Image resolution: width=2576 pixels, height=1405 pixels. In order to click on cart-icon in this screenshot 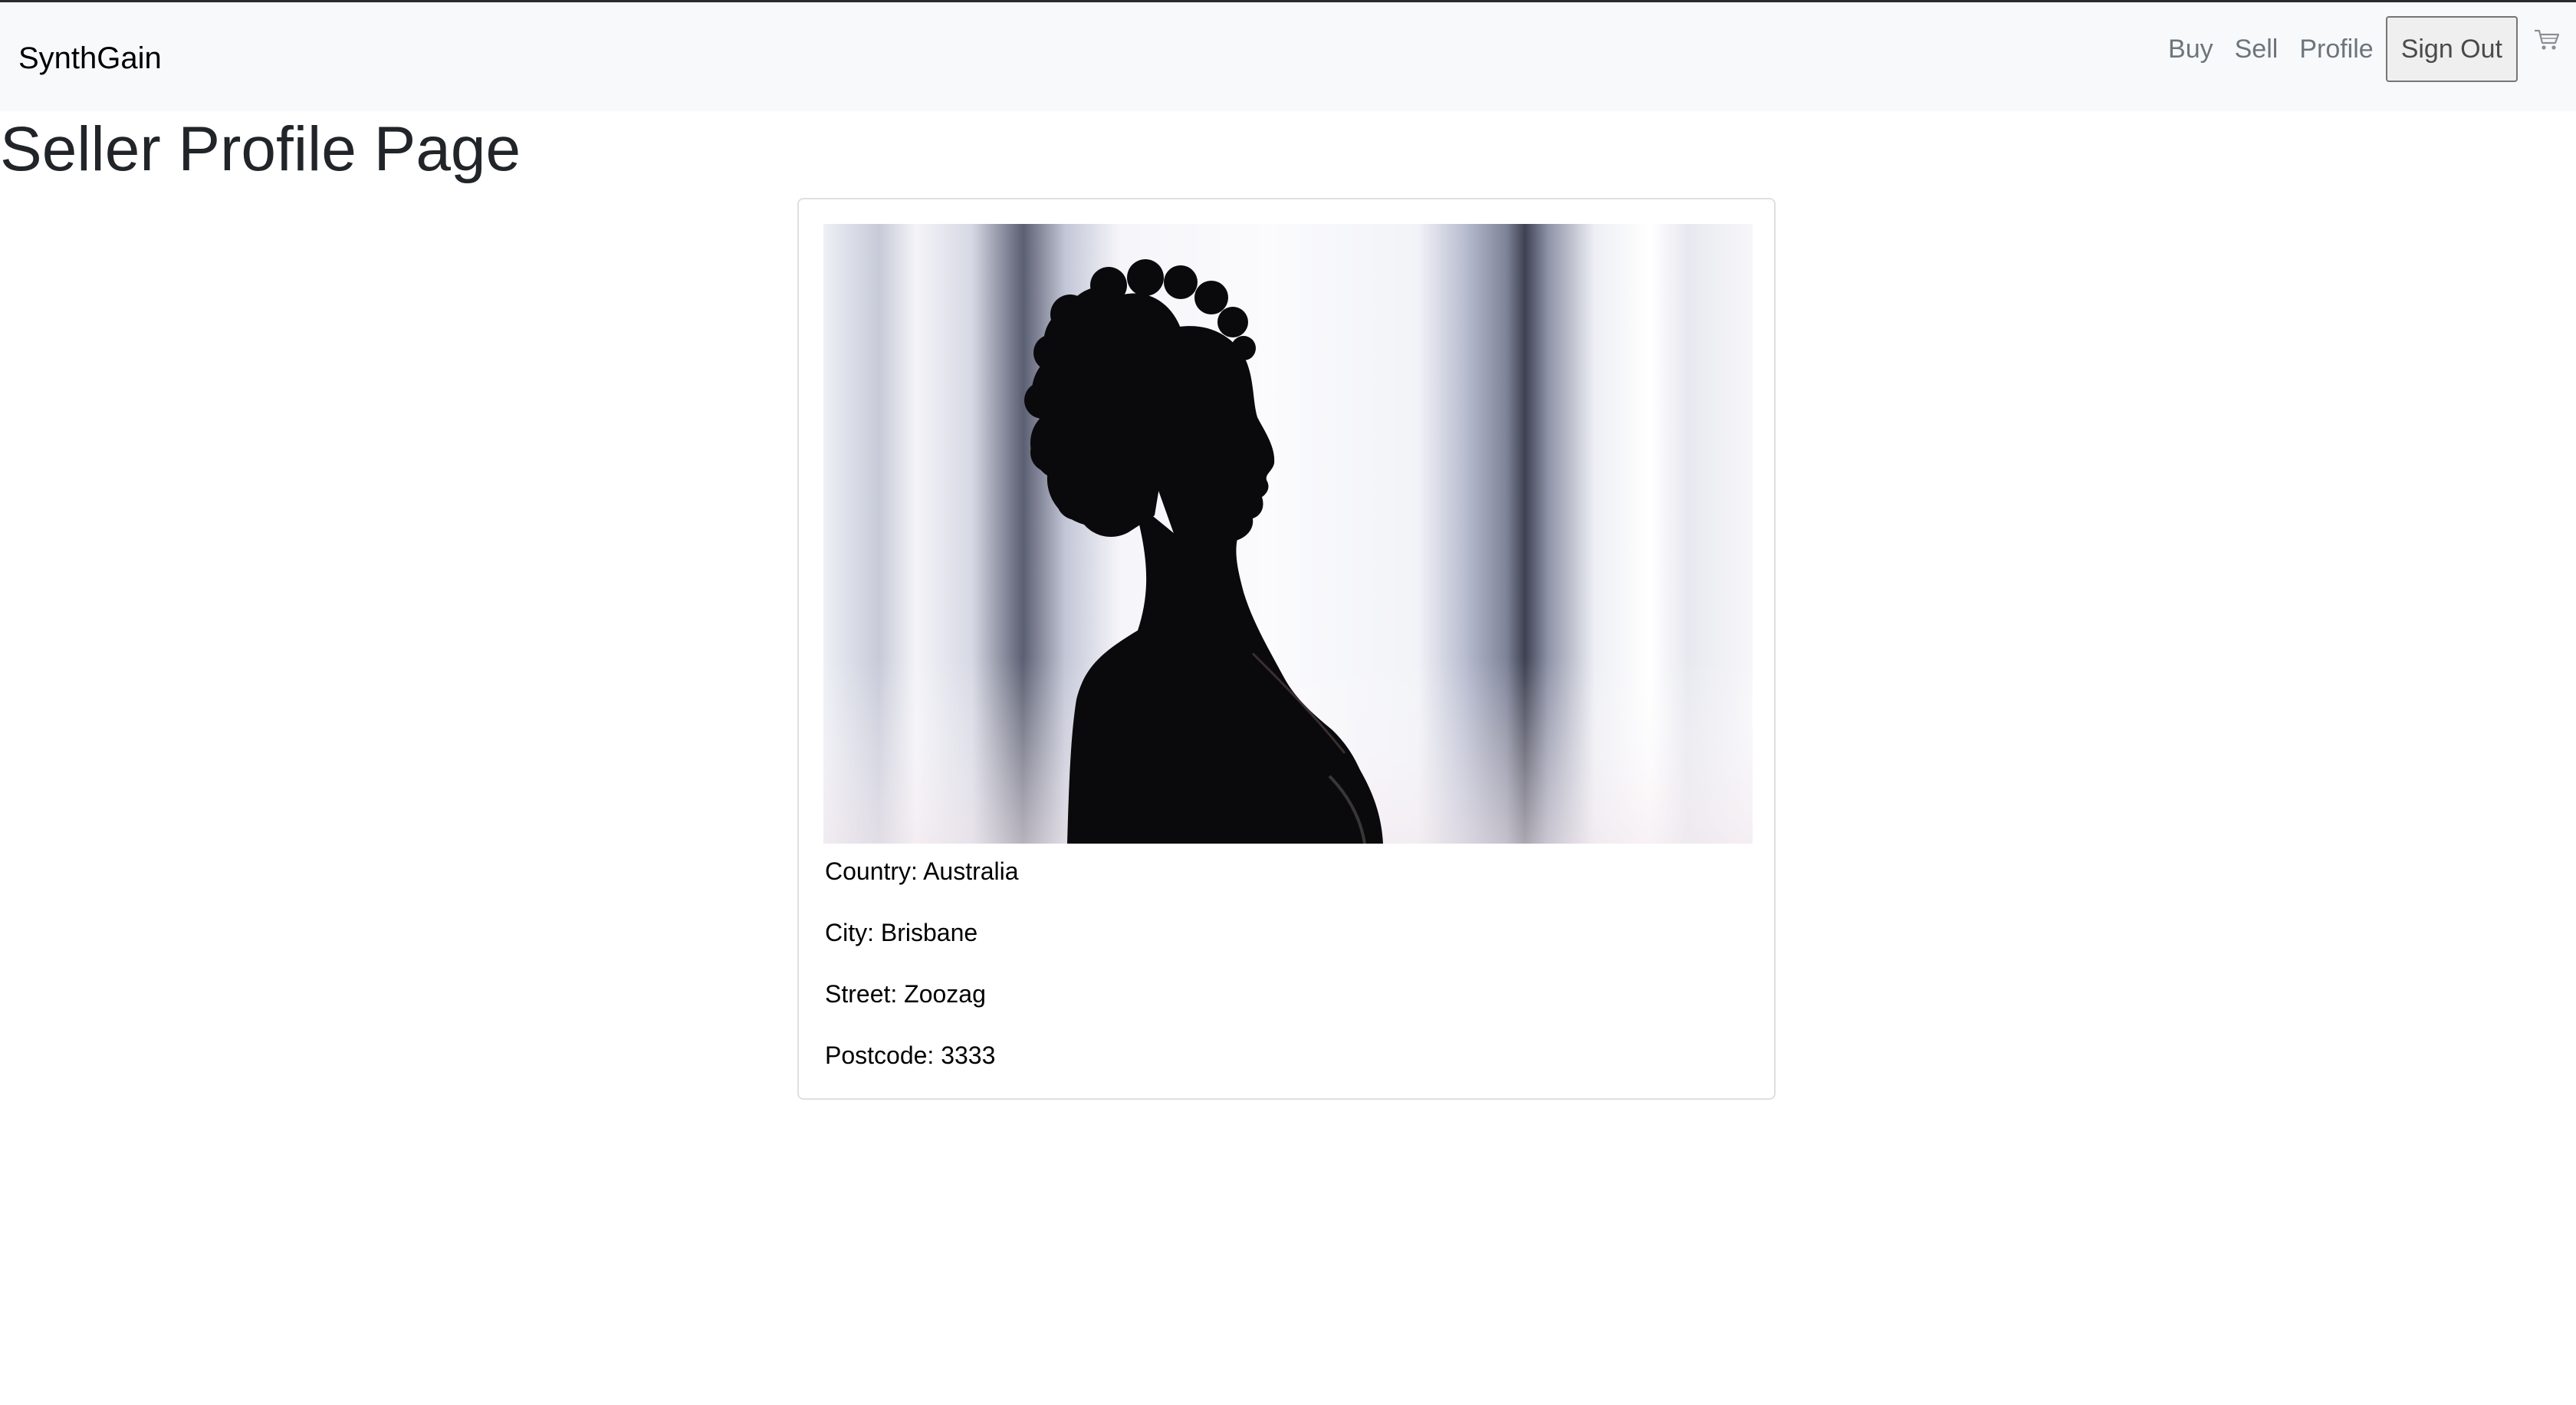, I will do `click(2547, 40)`.